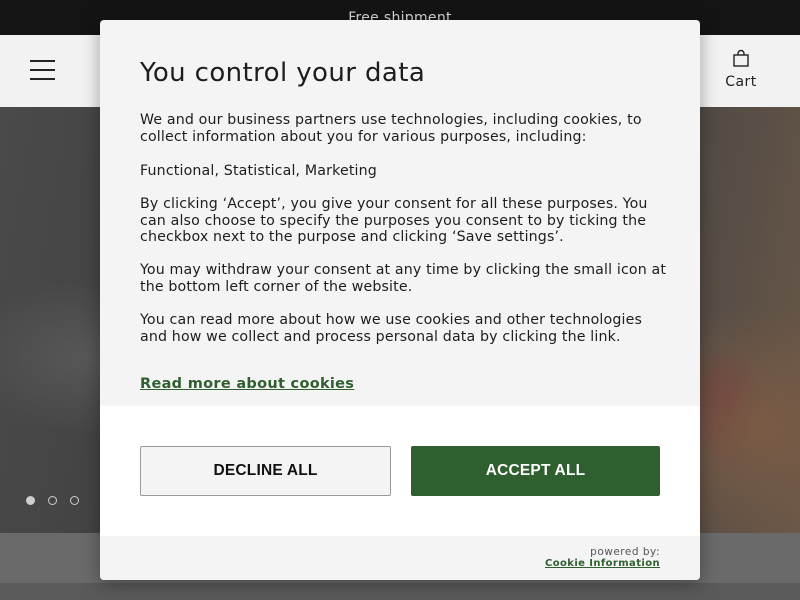  What do you see at coordinates (625, 552) in the screenshot?
I see `powered-by-label: powered by:` at bounding box center [625, 552].